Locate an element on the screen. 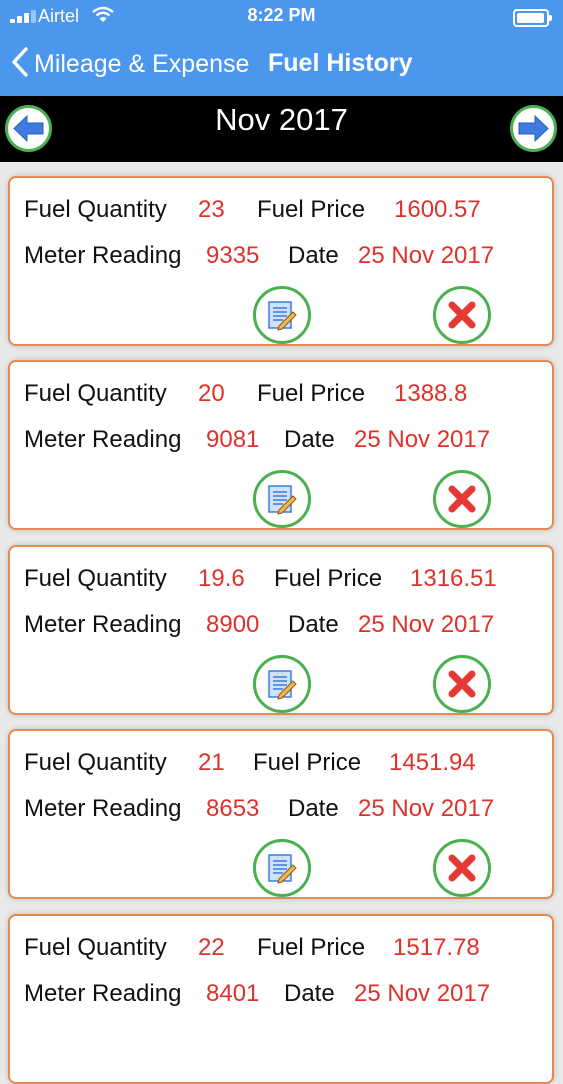 This screenshot has height=1084, width=563. fuel-price-value: 1600.57 is located at coordinates (437, 209).